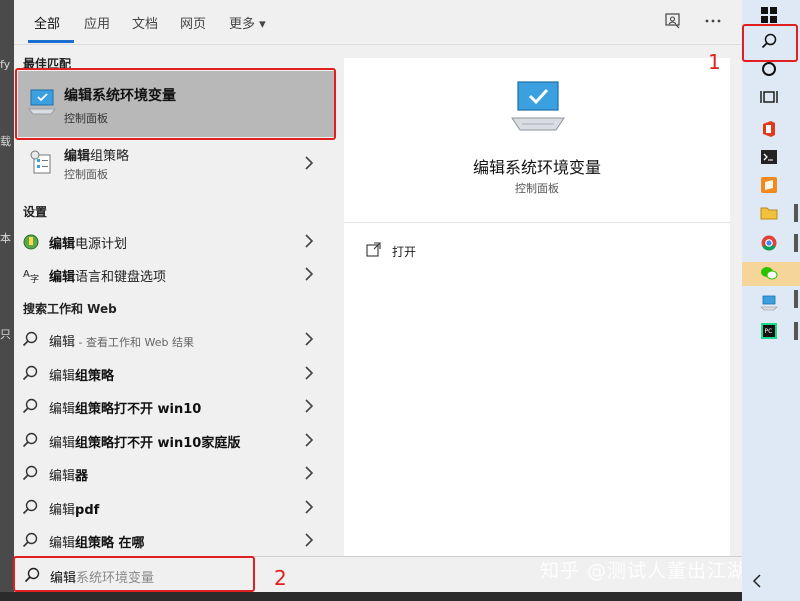 The height and width of the screenshot is (601, 800). What do you see at coordinates (714, 62) in the screenshot?
I see `annotation-label-1: 1` at bounding box center [714, 62].